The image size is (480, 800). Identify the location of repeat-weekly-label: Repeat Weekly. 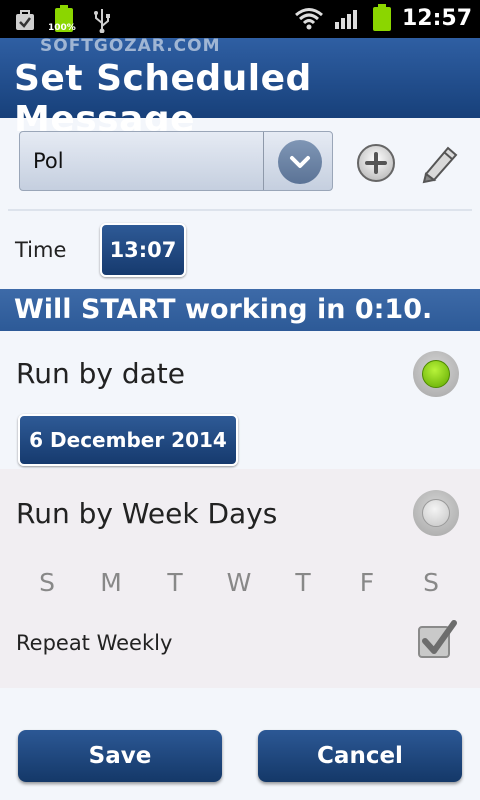
(94, 643).